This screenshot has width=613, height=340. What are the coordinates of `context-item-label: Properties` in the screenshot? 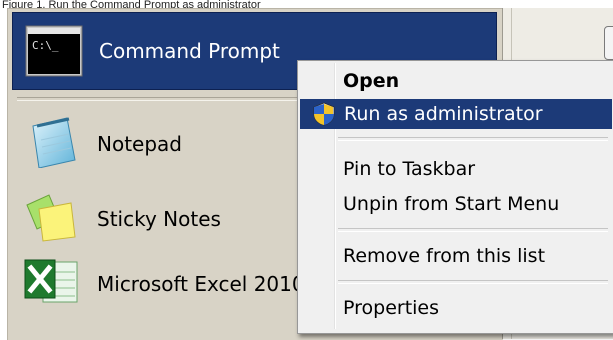 It's located at (391, 308).